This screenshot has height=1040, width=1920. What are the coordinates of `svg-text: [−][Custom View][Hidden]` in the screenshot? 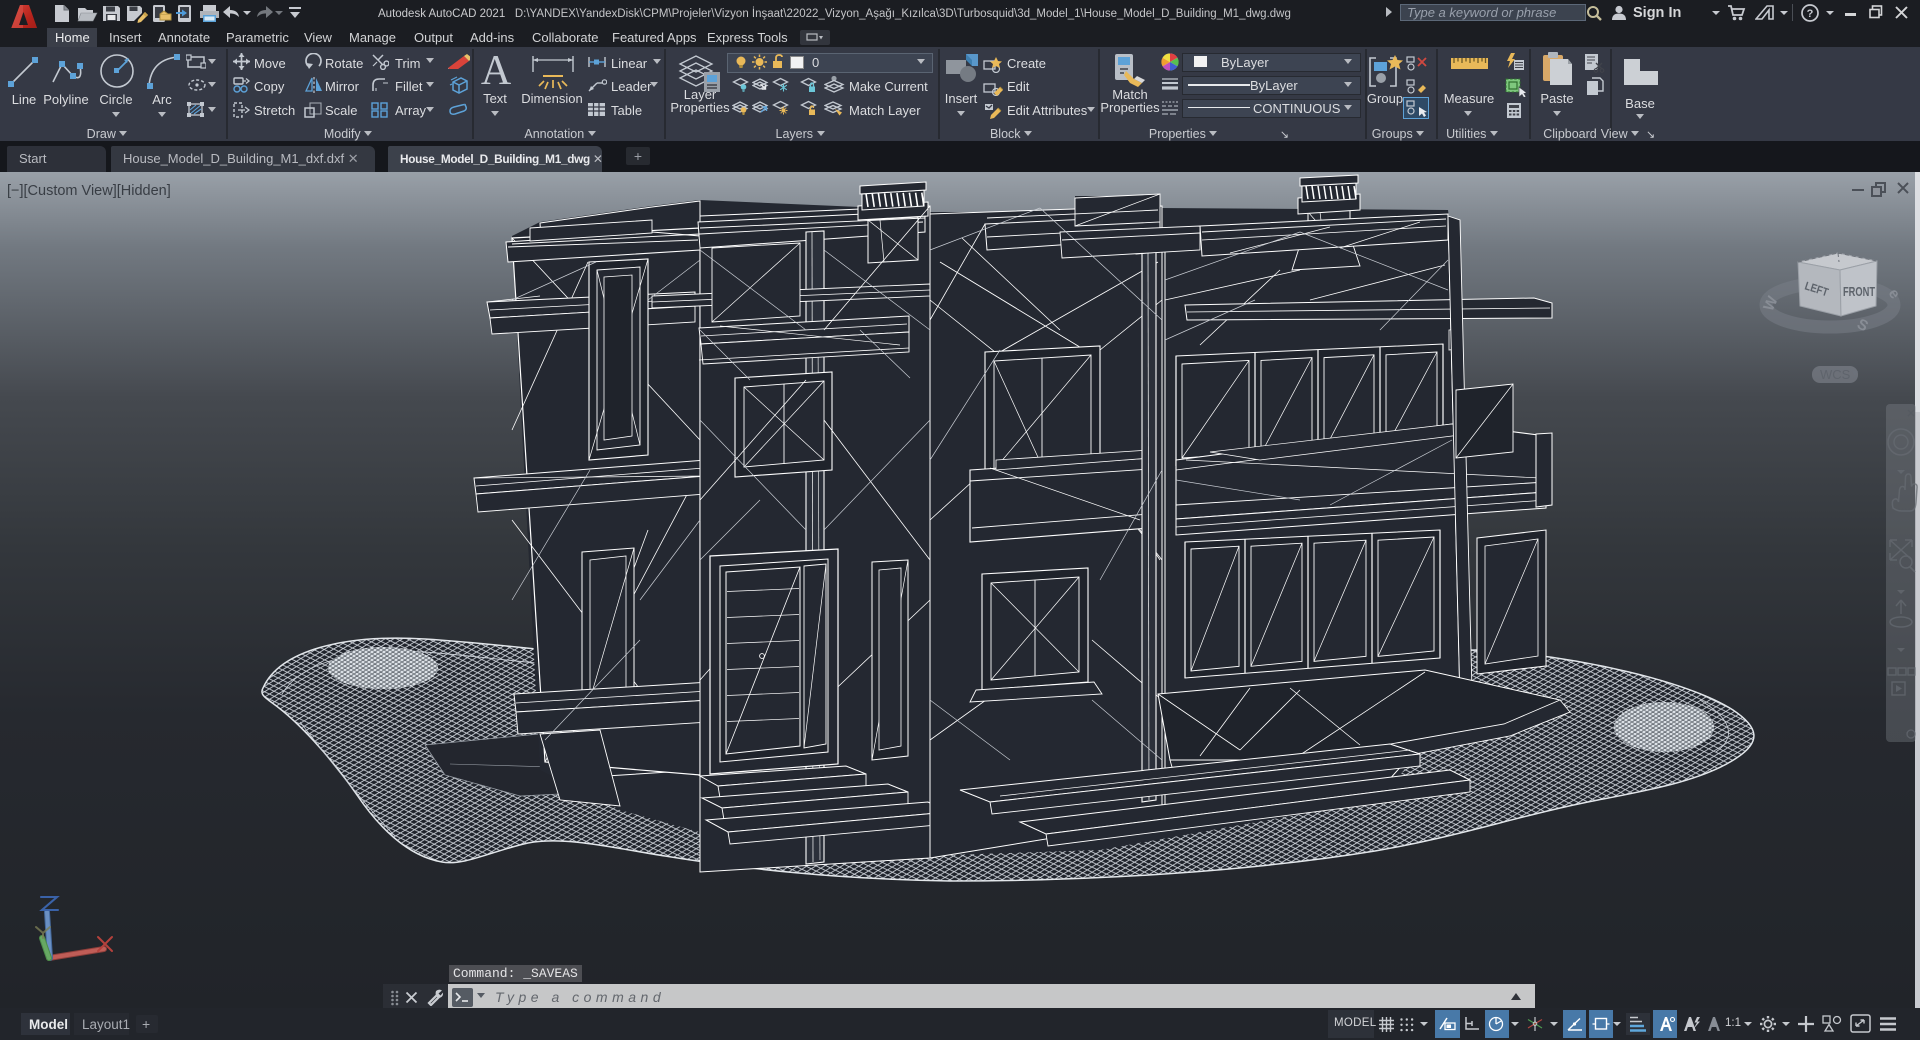 It's located at (89, 191).